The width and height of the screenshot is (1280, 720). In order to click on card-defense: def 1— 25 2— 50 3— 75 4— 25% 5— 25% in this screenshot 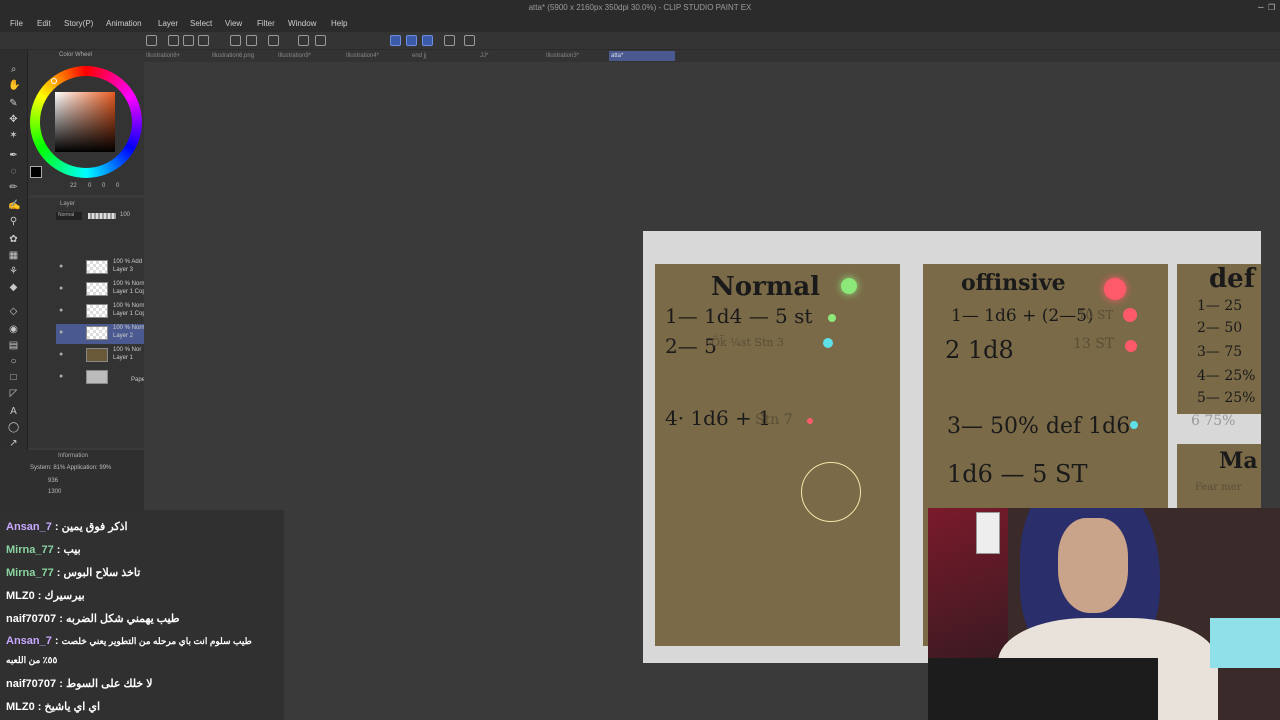, I will do `click(1219, 339)`.